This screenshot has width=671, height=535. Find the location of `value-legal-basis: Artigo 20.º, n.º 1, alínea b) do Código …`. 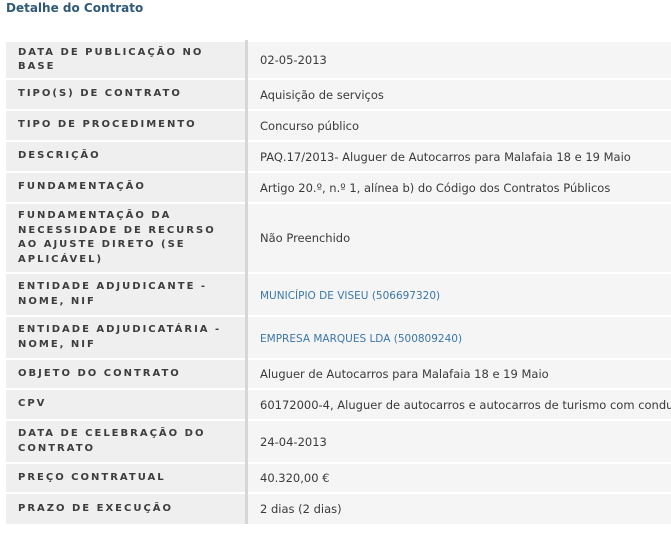

value-legal-basis: Artigo 20.º, n.º 1, alínea b) do Código … is located at coordinates (458, 187).